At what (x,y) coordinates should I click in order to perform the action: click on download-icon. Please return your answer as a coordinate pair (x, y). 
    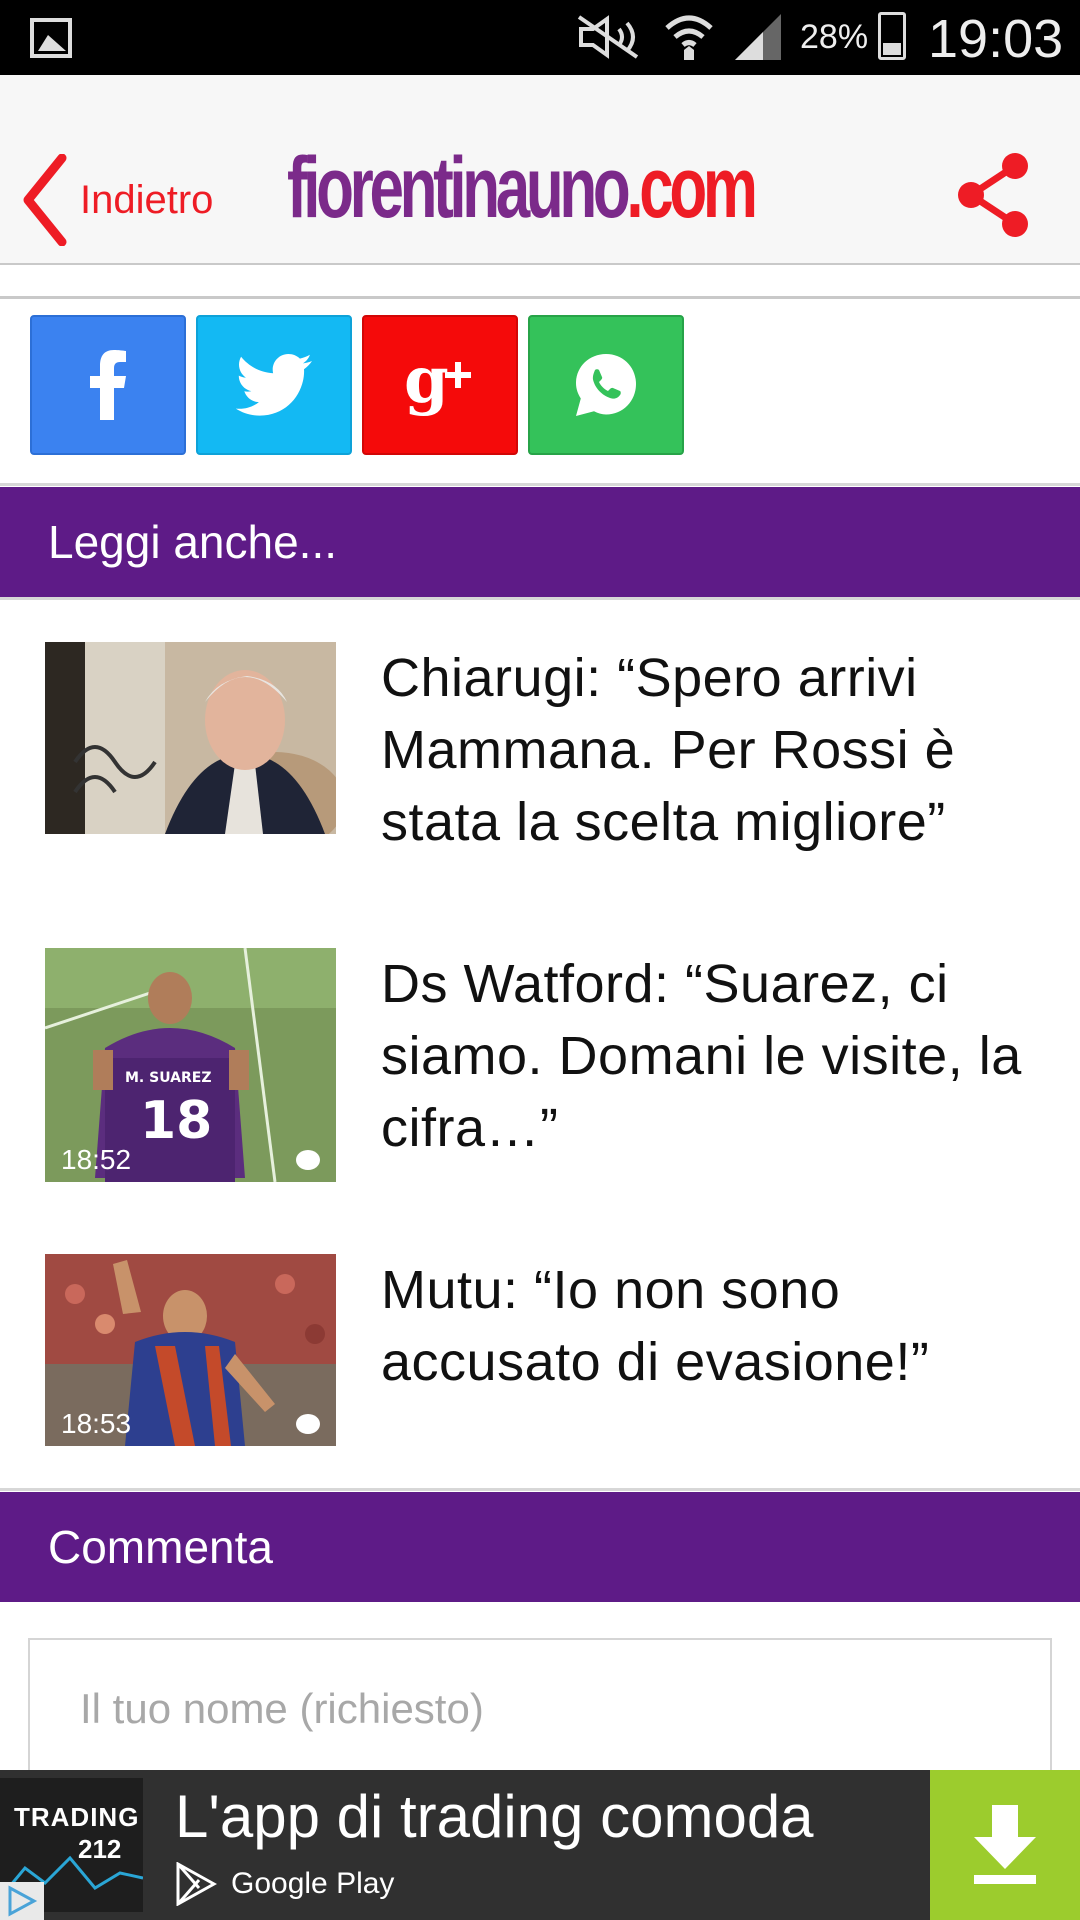
    Looking at the image, I should click on (1005, 1844).